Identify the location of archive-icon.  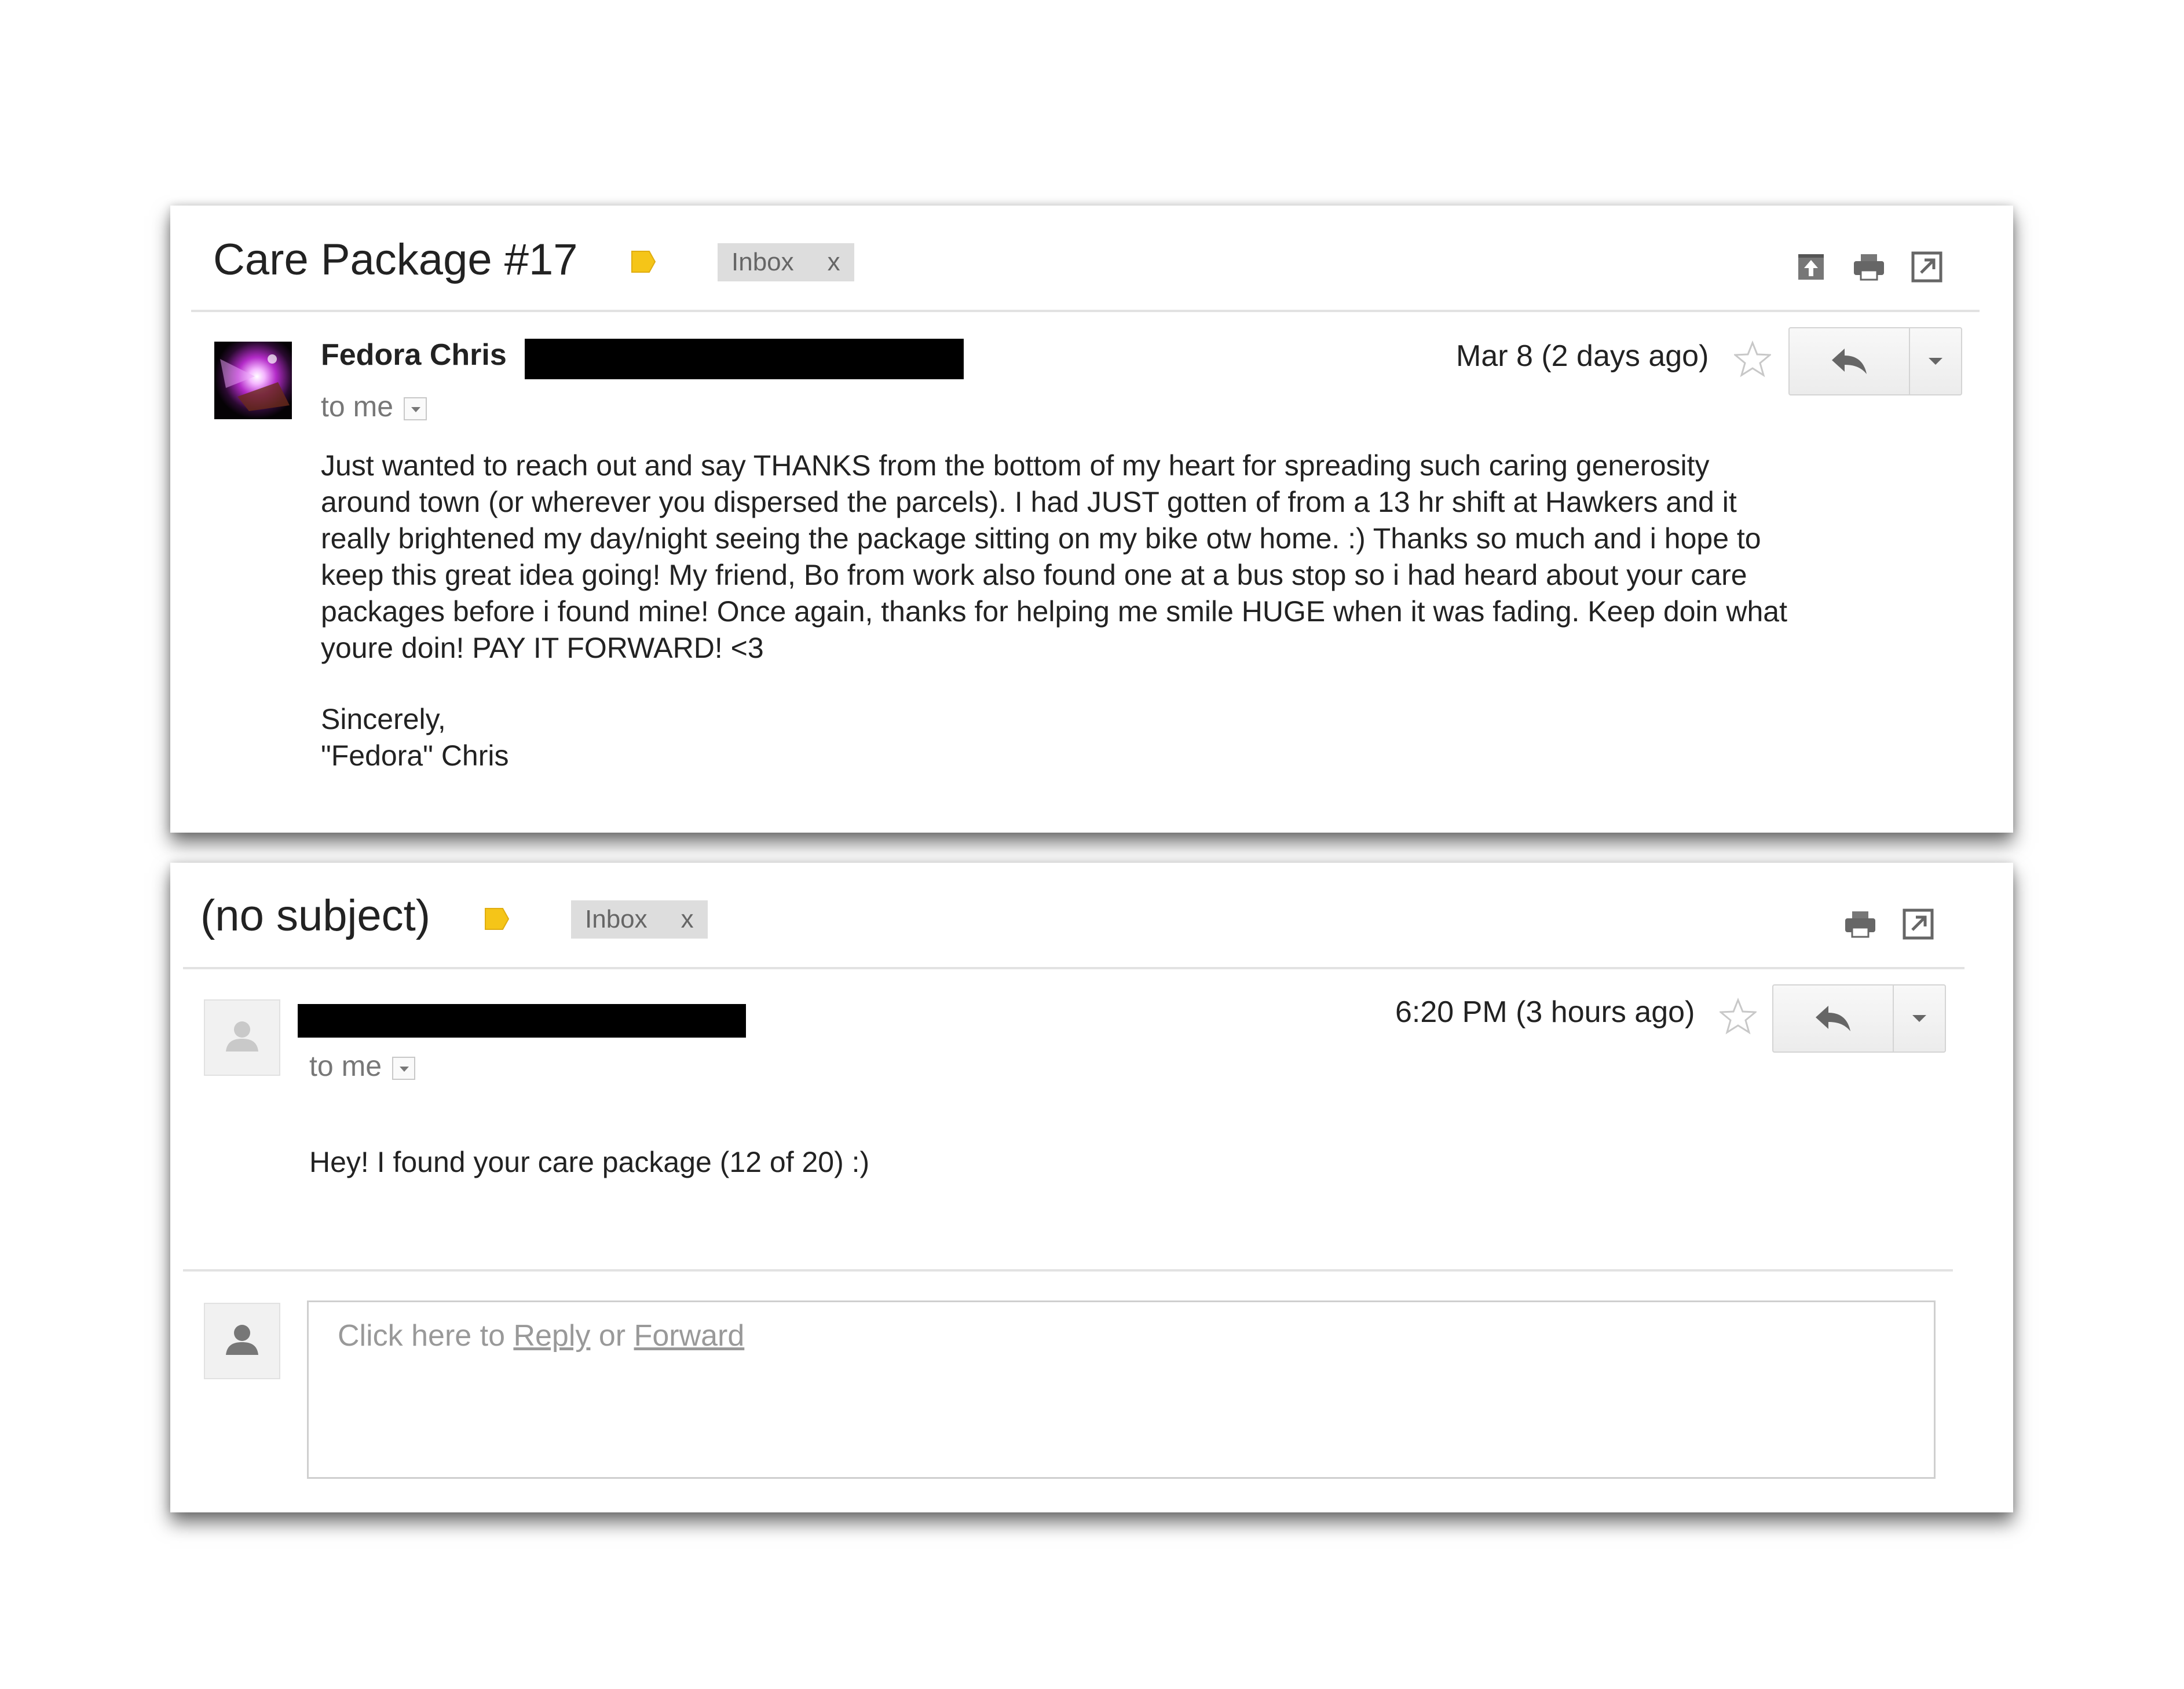
(1811, 267).